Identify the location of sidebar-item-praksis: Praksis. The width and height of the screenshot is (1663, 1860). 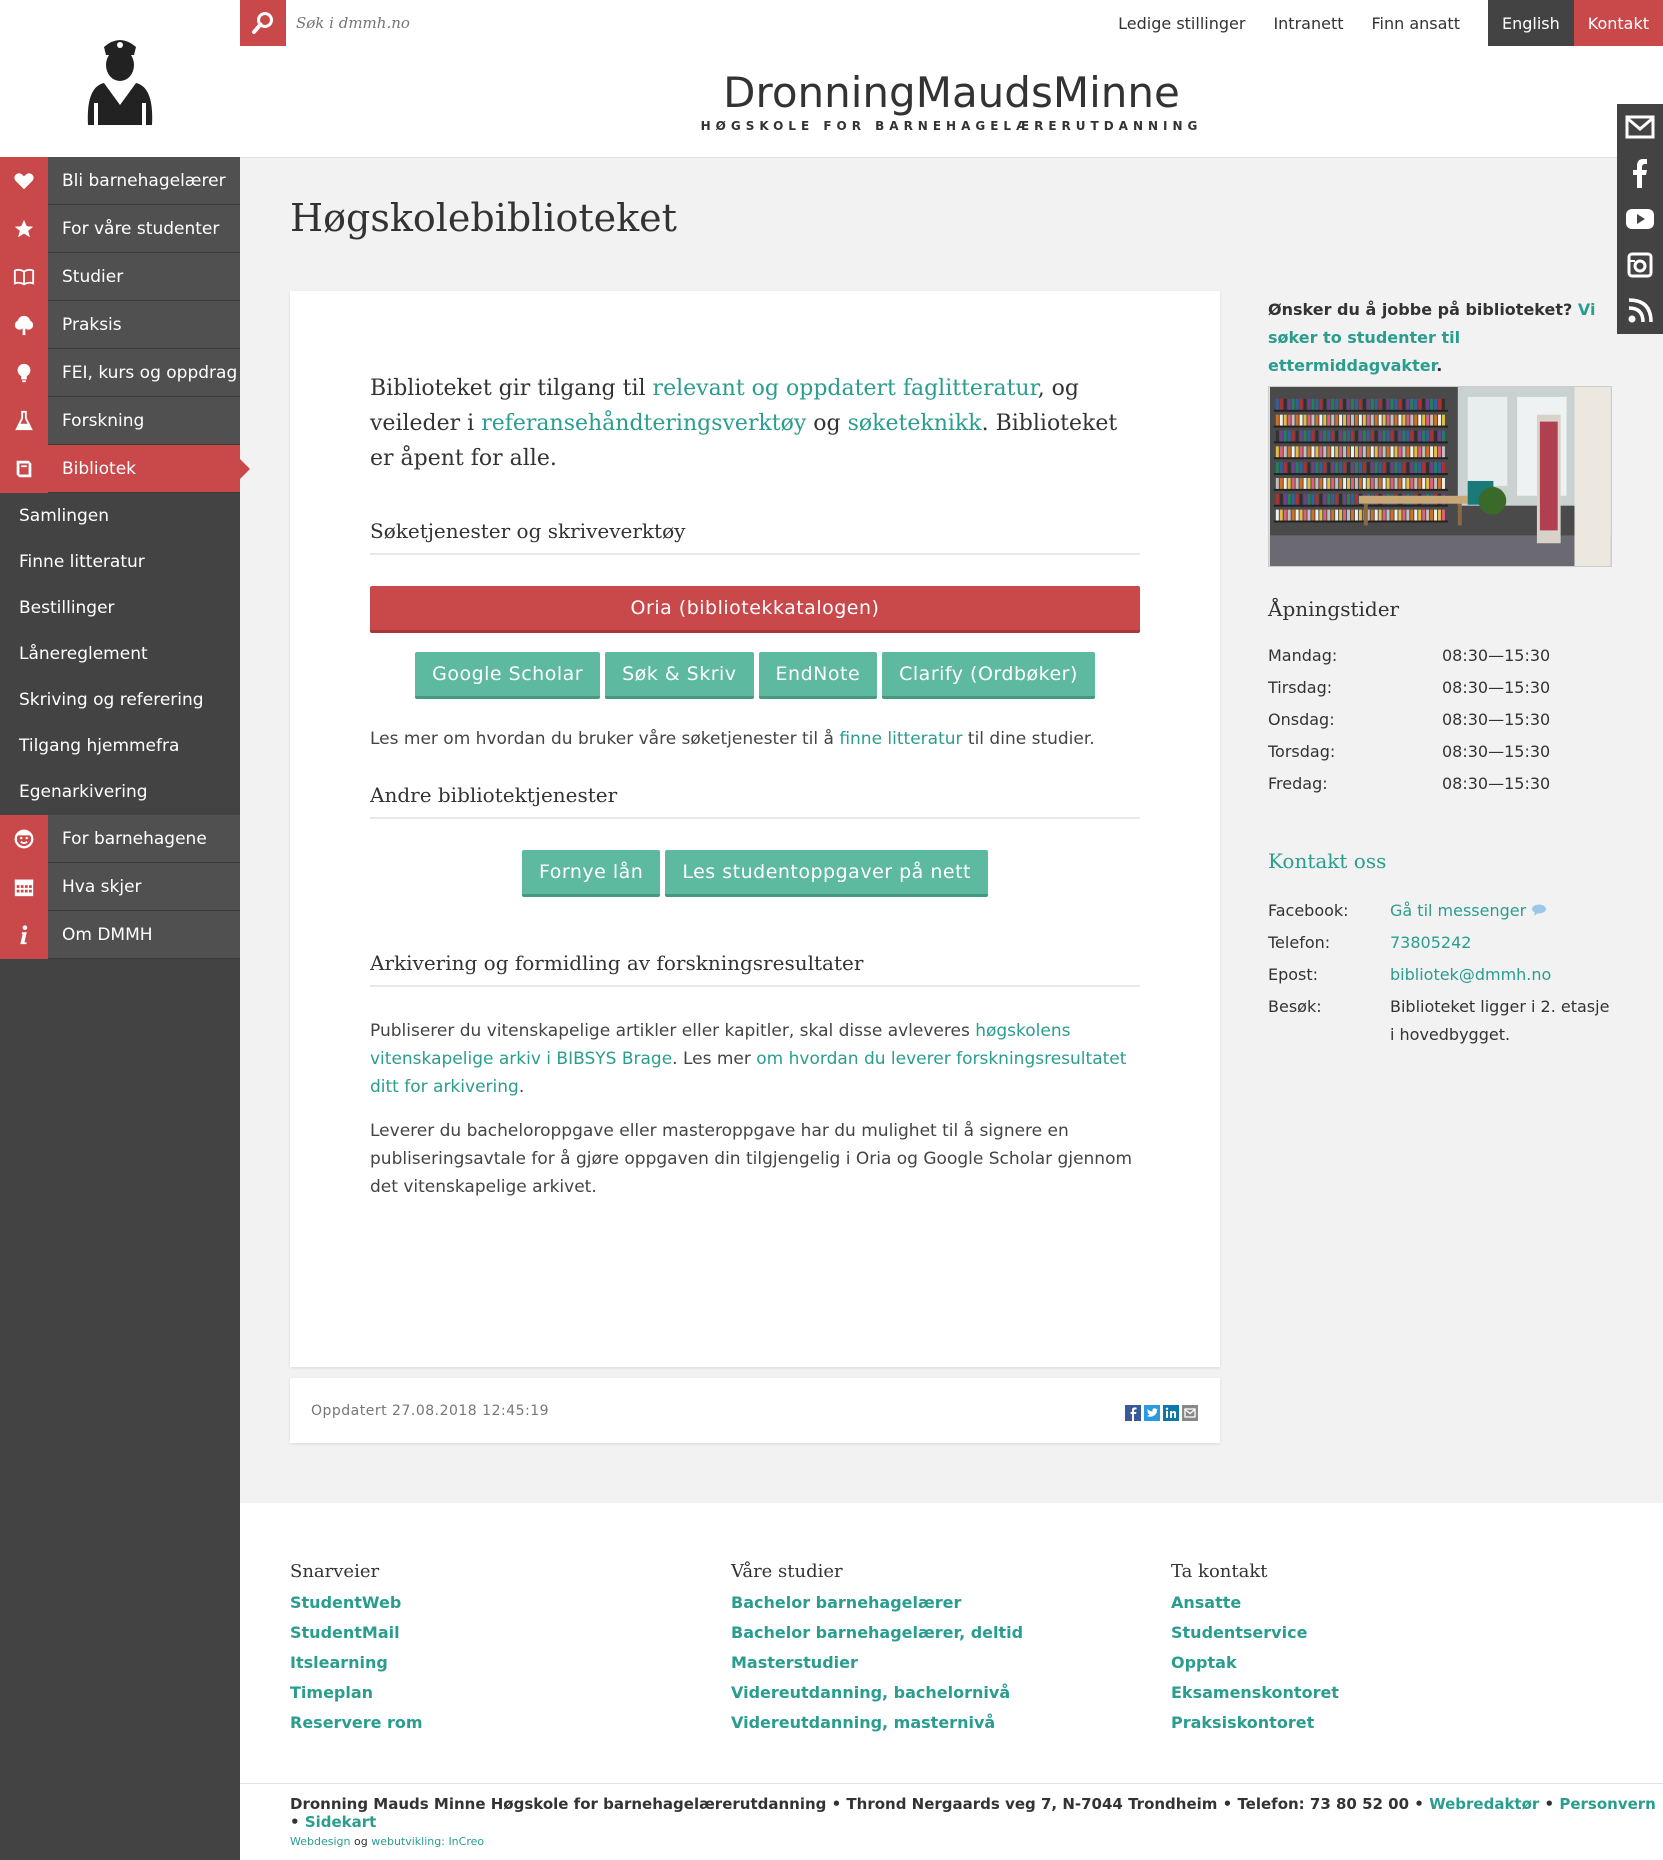
(120, 324).